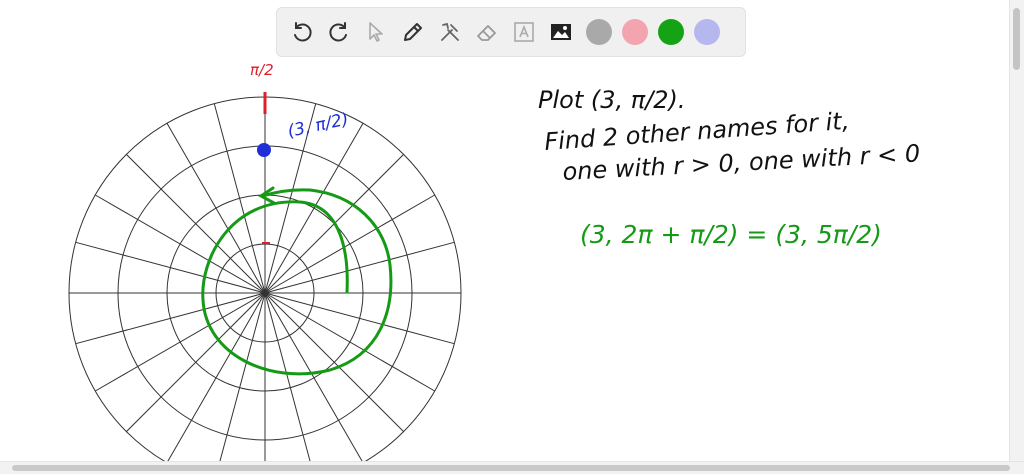  I want to click on eraser-button, so click(487, 32).